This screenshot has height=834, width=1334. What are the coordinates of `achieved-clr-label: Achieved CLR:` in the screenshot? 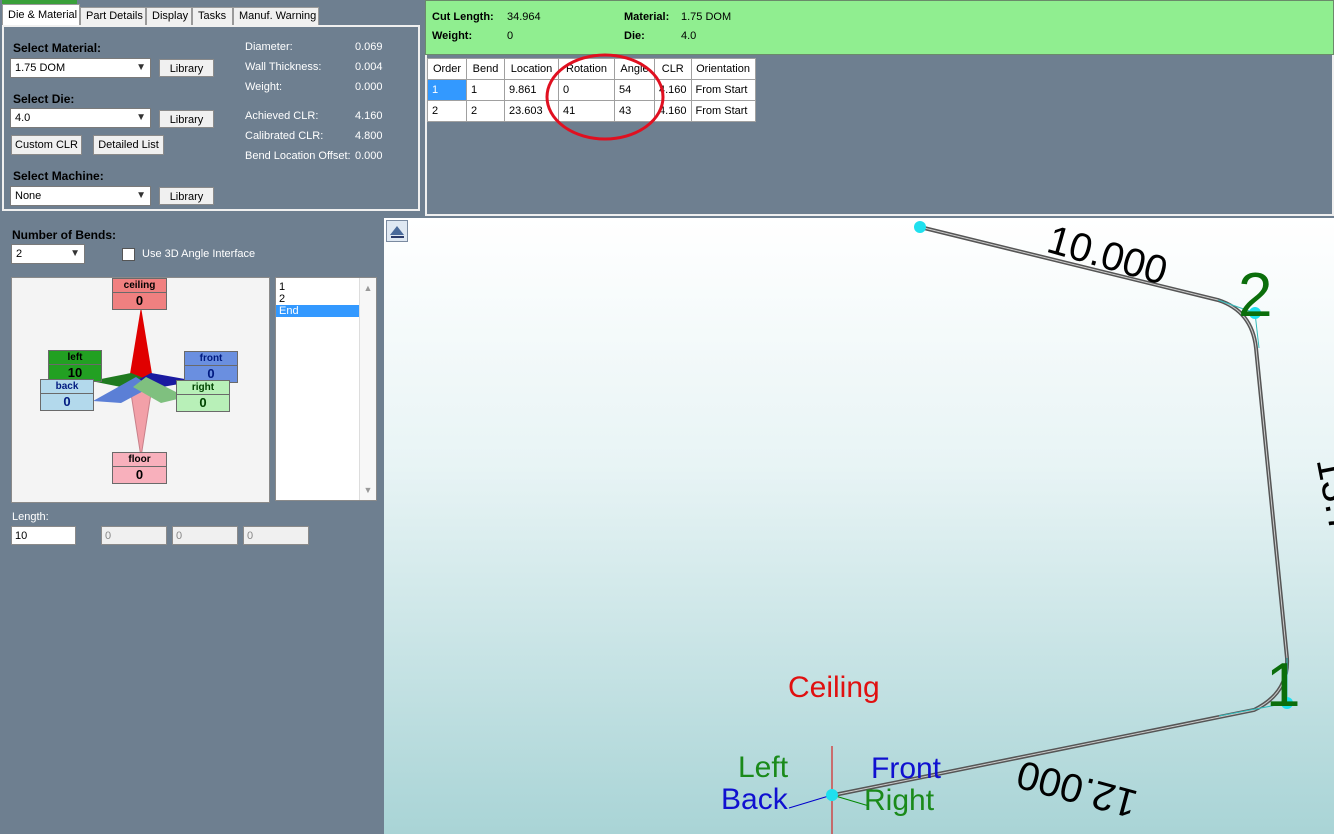 It's located at (282, 116).